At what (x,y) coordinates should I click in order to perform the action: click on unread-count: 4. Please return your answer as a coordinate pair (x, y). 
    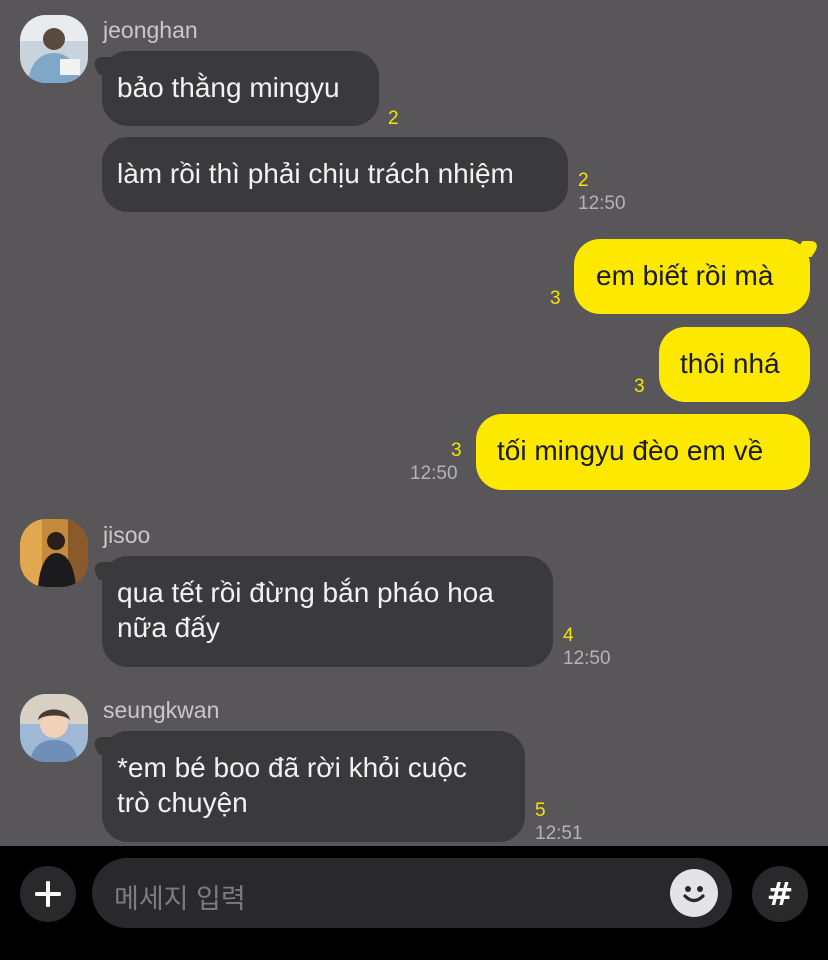
    Looking at the image, I should click on (568, 635).